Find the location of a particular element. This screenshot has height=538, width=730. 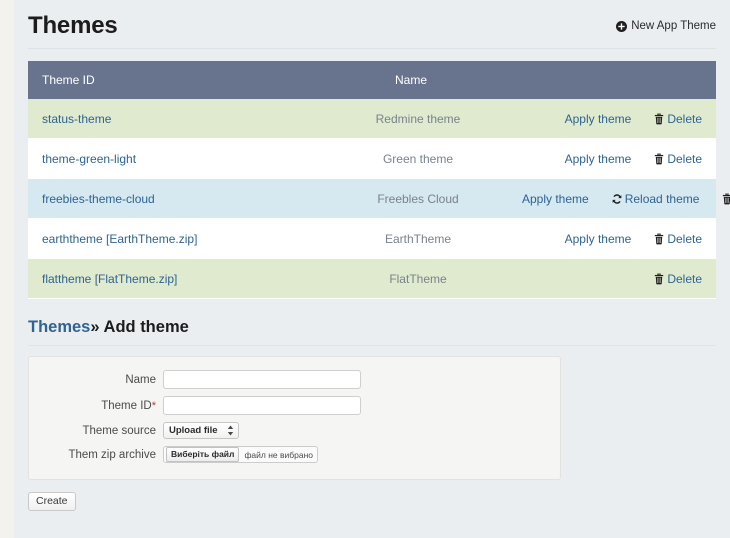

cell-theme-id: theme-green-light is located at coordinates (178, 158).